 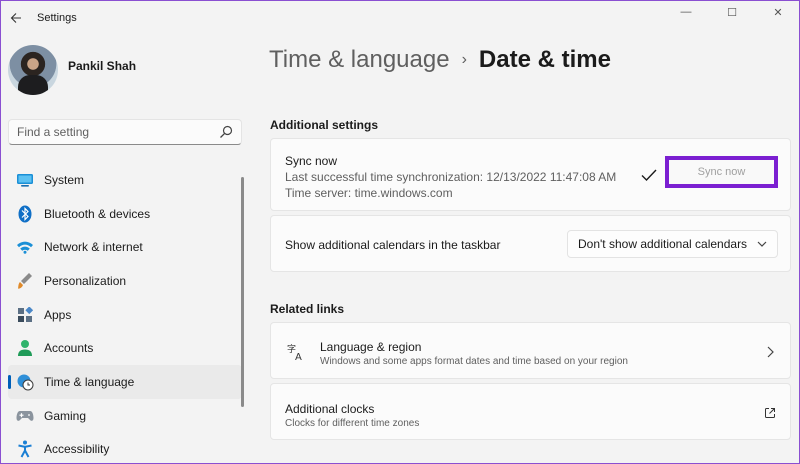 I want to click on sidebar-item-label: Accounts, so click(x=69, y=348).